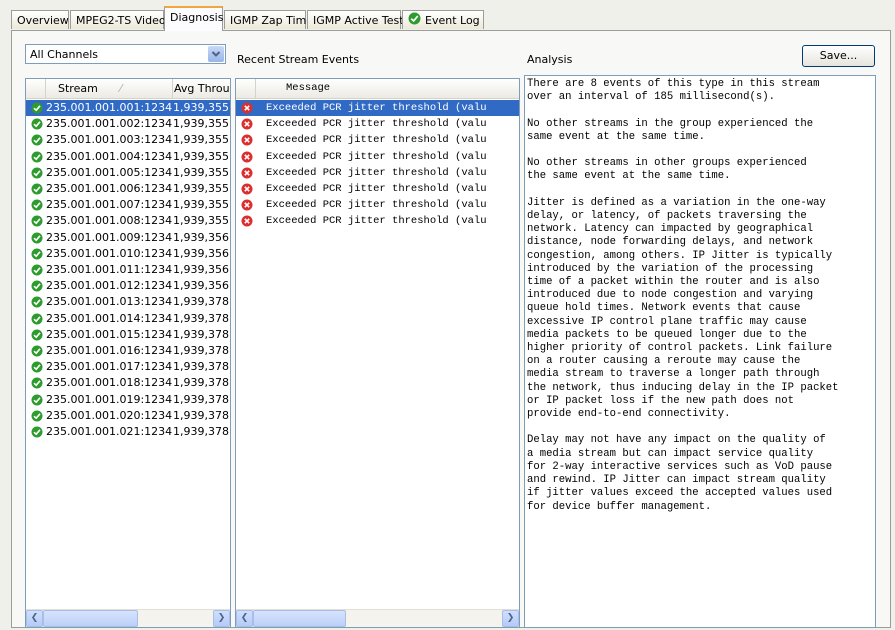  What do you see at coordinates (387, 88) in the screenshot?
I see `column-header-message: Message` at bounding box center [387, 88].